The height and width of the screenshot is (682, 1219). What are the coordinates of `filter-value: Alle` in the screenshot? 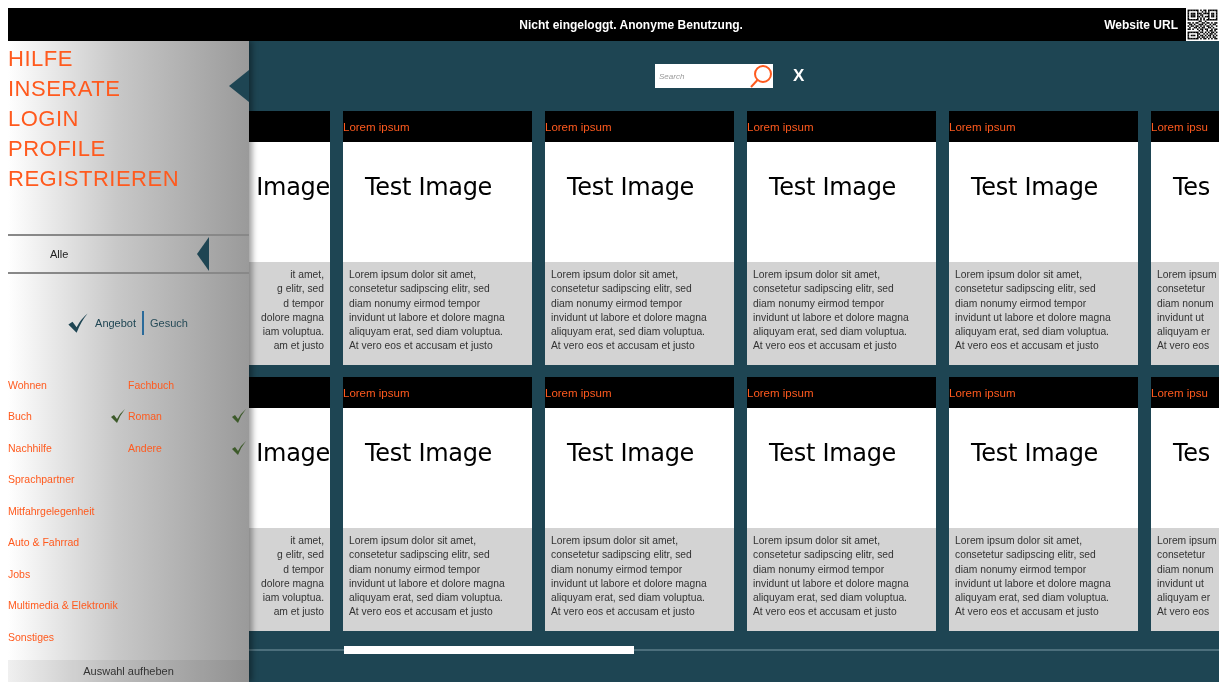 It's located at (59, 254).